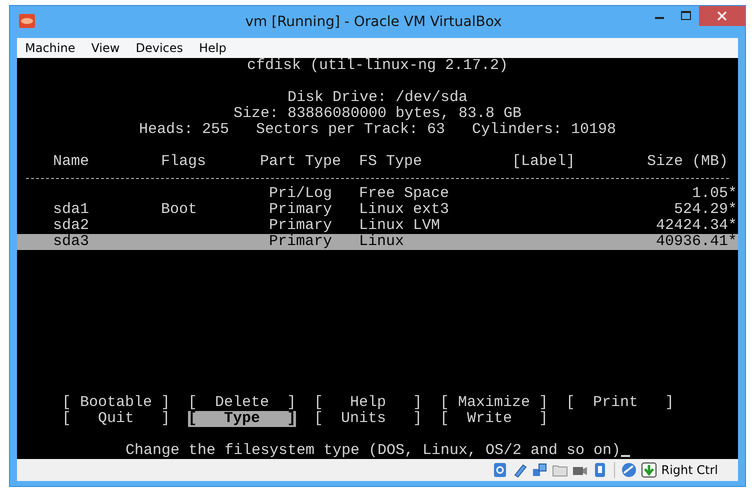  I want to click on close-icon, so click(722, 16).